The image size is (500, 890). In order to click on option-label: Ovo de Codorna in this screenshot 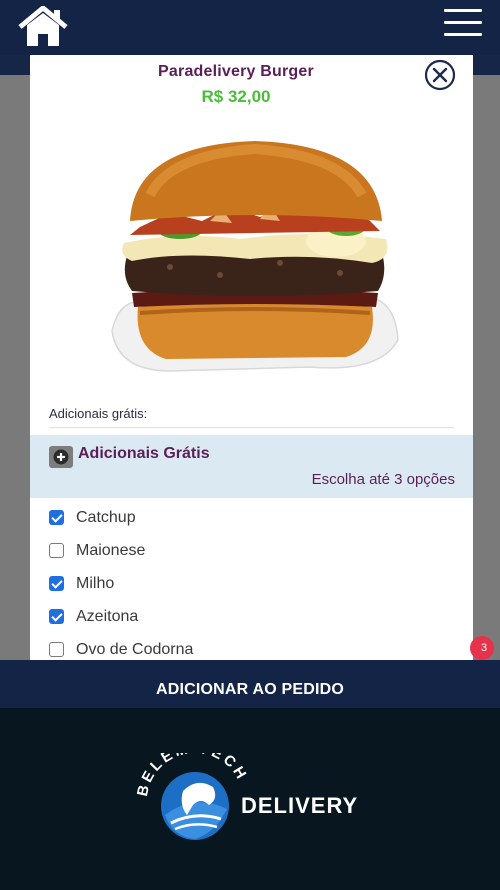, I will do `click(135, 649)`.